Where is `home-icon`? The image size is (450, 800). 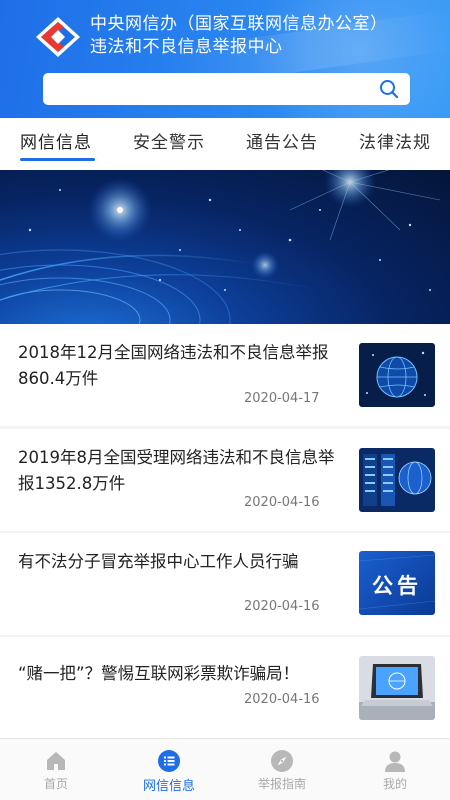 home-icon is located at coordinates (56, 761).